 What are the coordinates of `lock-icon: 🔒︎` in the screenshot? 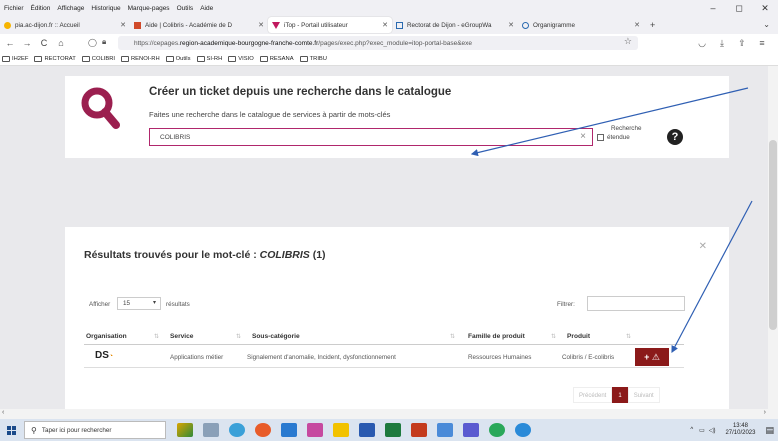 It's located at (104, 42).